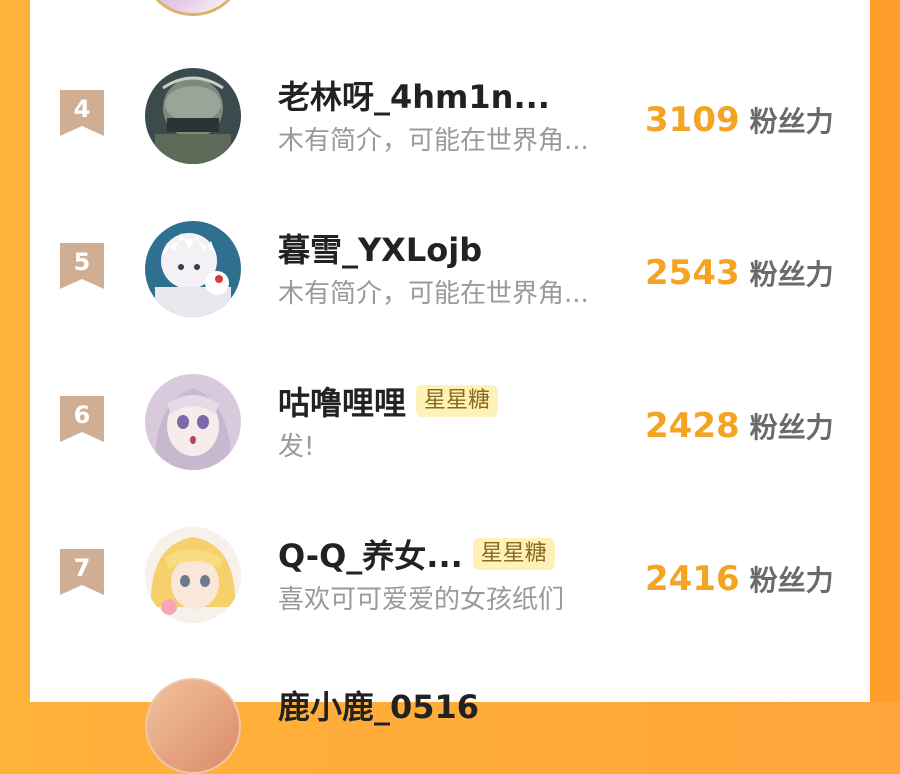 The width and height of the screenshot is (900, 774). I want to click on score-value: 2428, so click(692, 426).